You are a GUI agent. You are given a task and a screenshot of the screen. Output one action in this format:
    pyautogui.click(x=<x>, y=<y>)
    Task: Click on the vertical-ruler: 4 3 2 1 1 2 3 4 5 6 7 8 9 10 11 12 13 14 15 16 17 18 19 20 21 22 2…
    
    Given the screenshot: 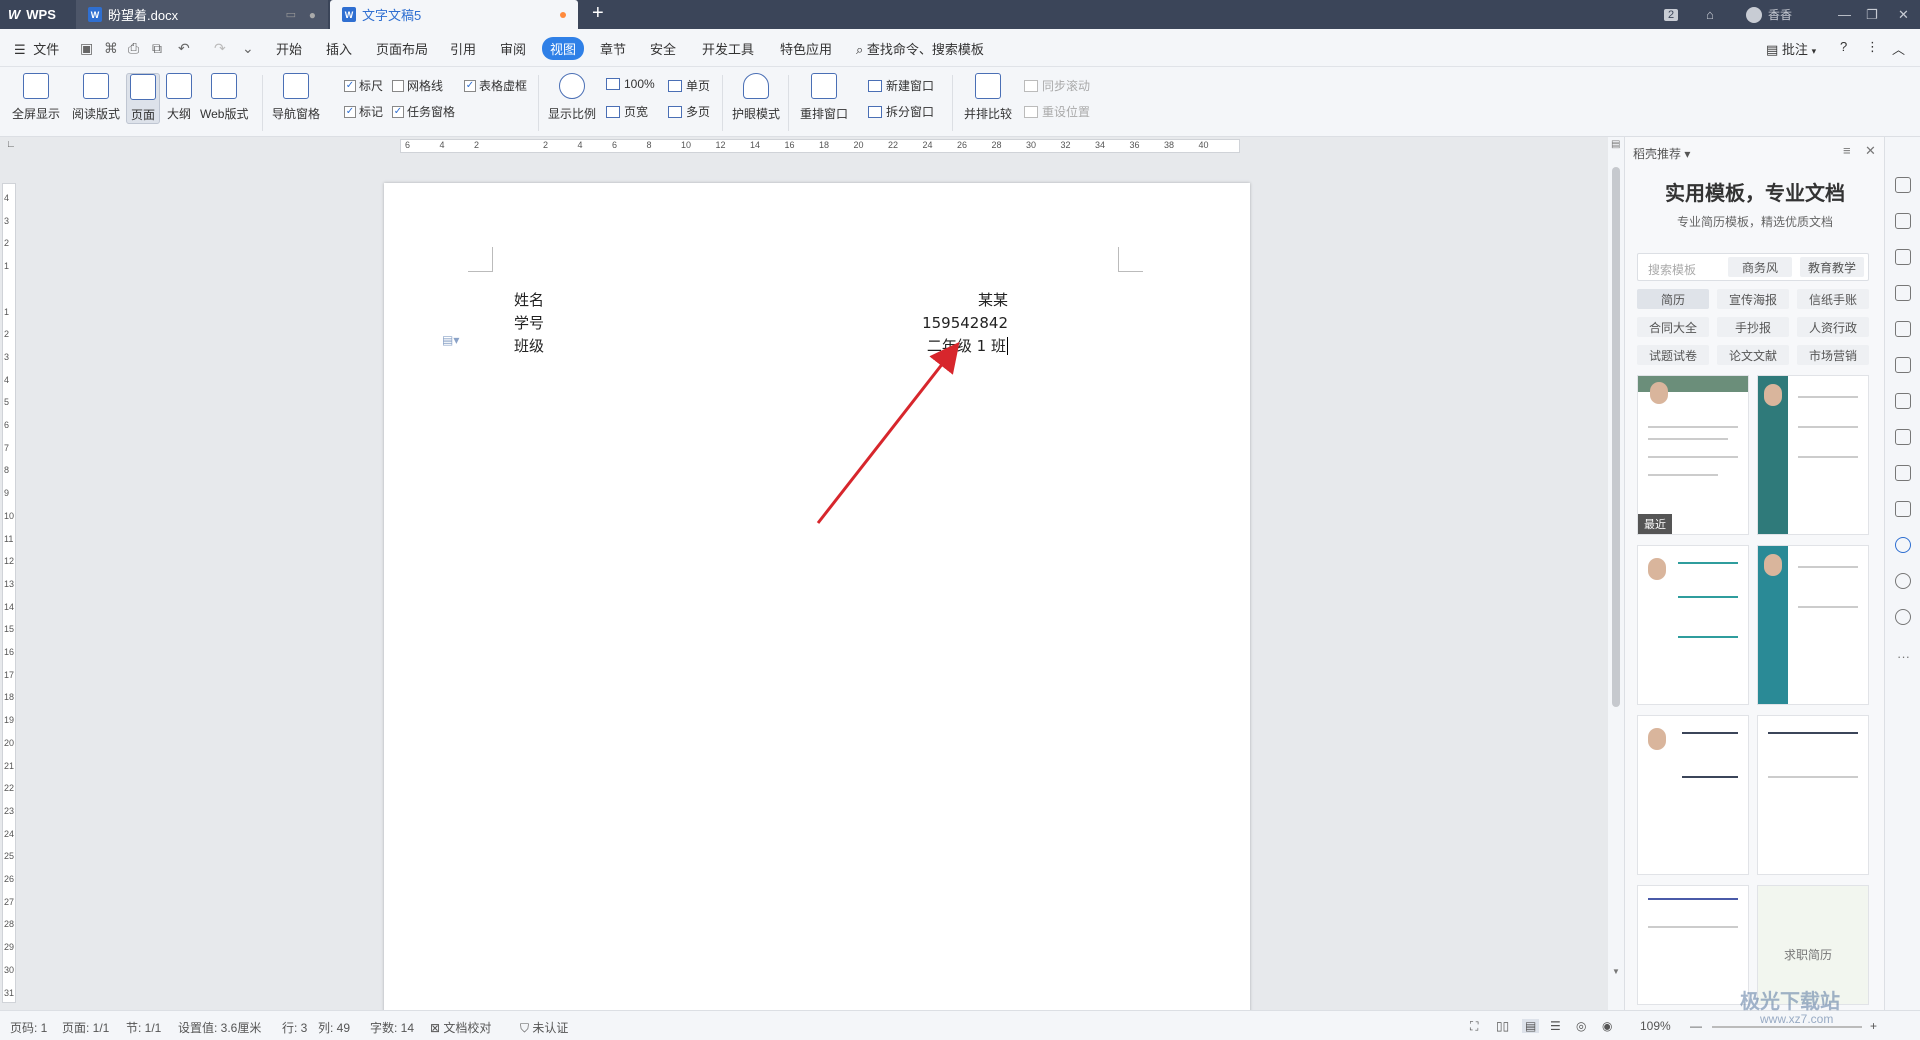 What is the action you would take?
    pyautogui.click(x=9, y=582)
    